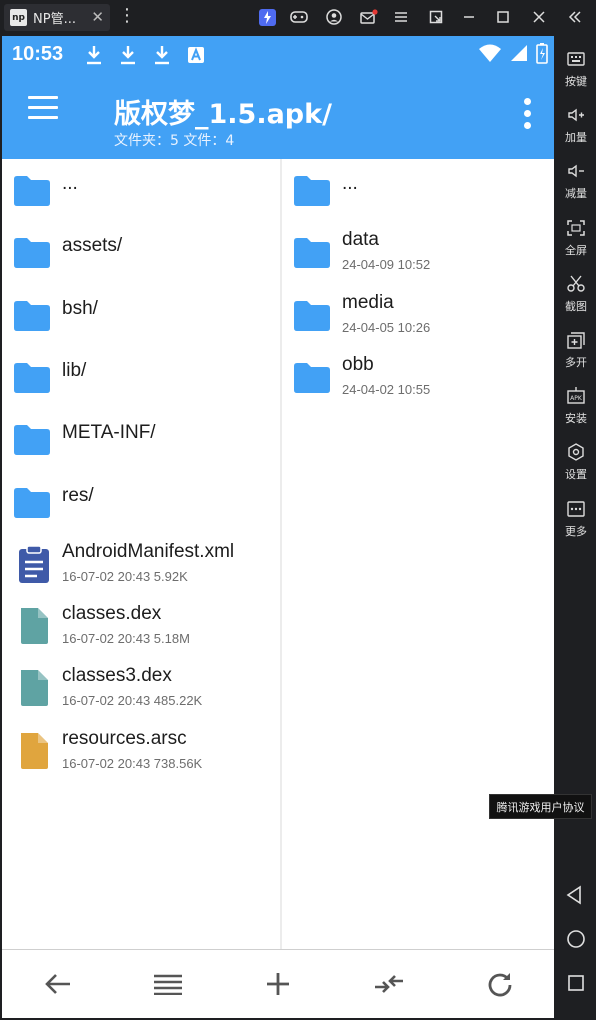 The image size is (596, 1020). What do you see at coordinates (500, 984) in the screenshot?
I see `refresh-icon` at bounding box center [500, 984].